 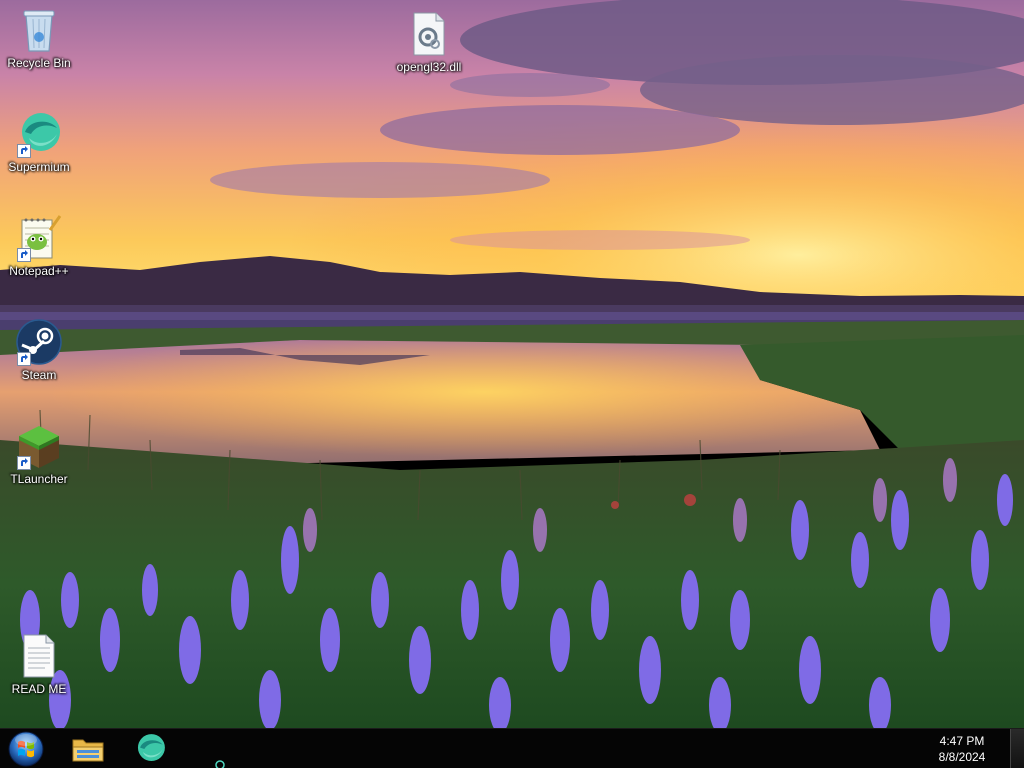 I want to click on notepadpp-icon, so click(x=39, y=238).